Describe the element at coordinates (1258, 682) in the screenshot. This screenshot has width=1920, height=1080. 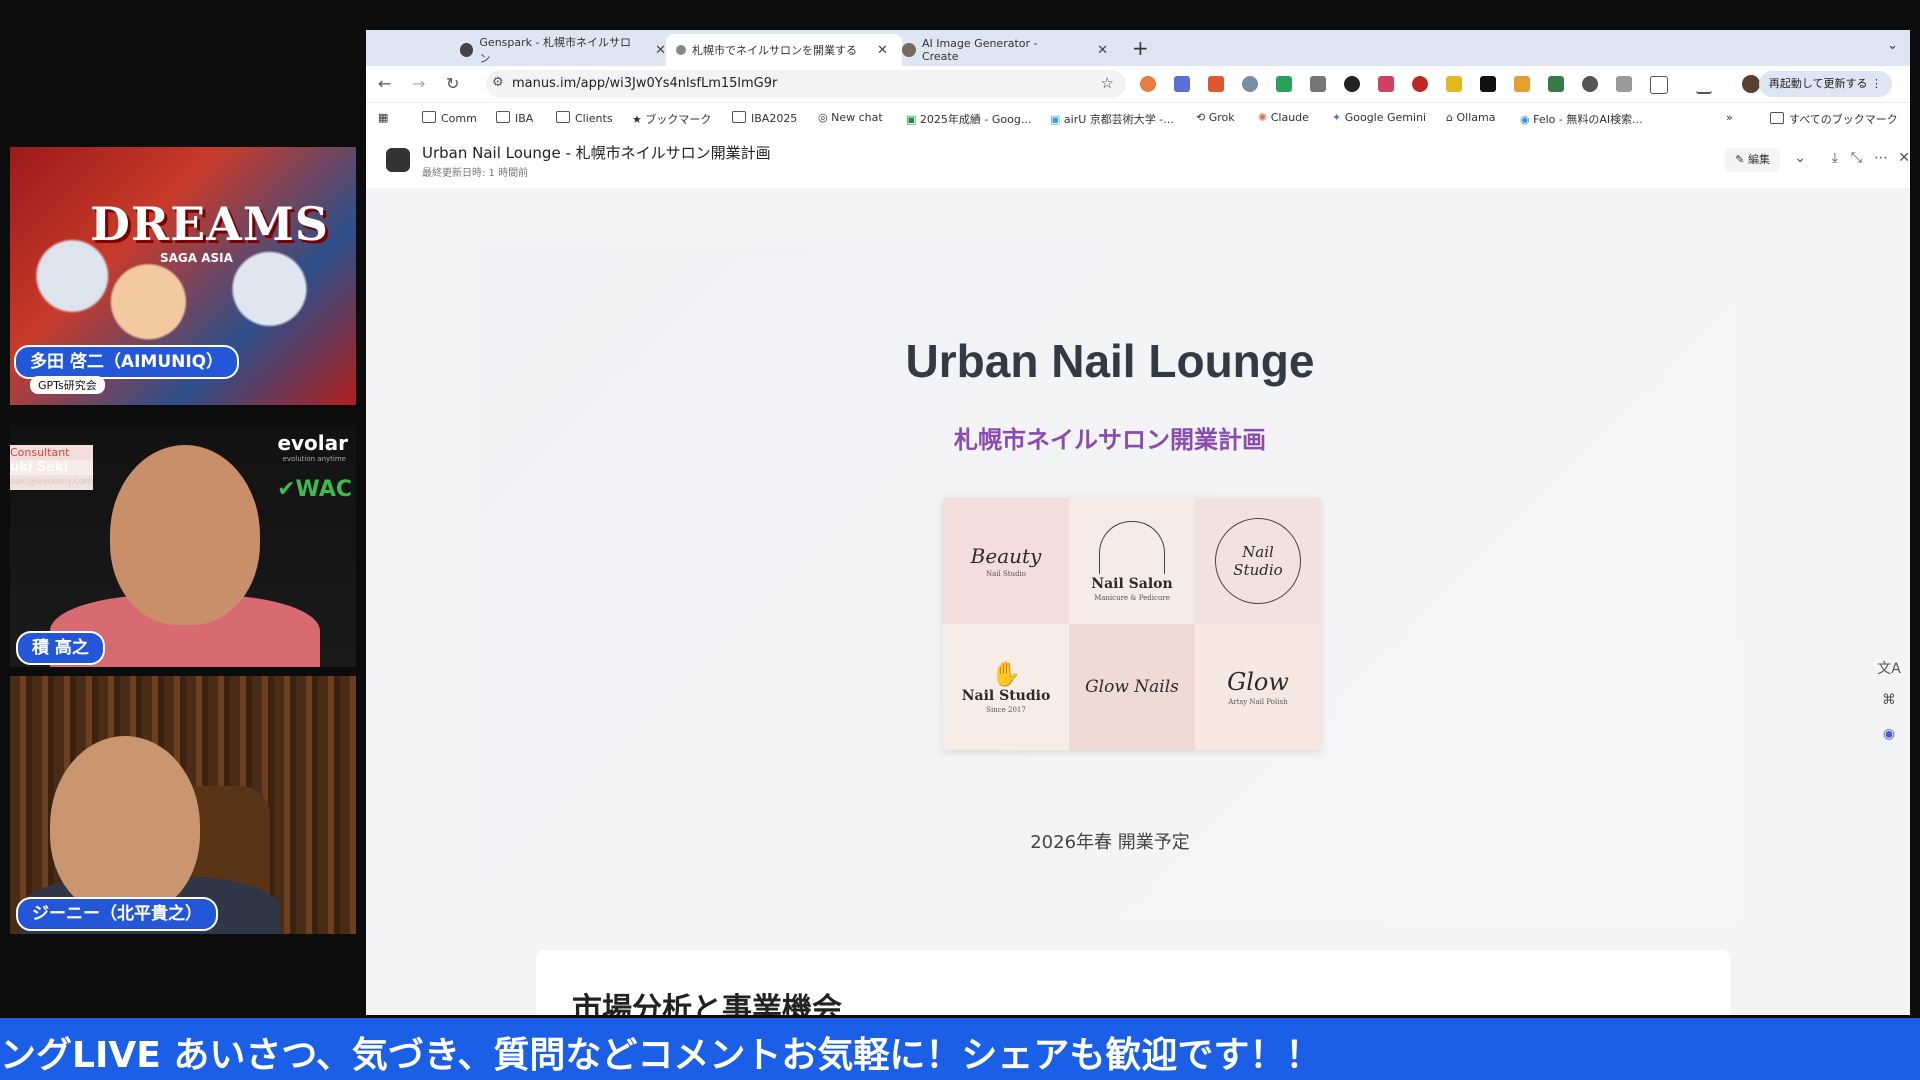
I see `logo-main: Glow` at that location.